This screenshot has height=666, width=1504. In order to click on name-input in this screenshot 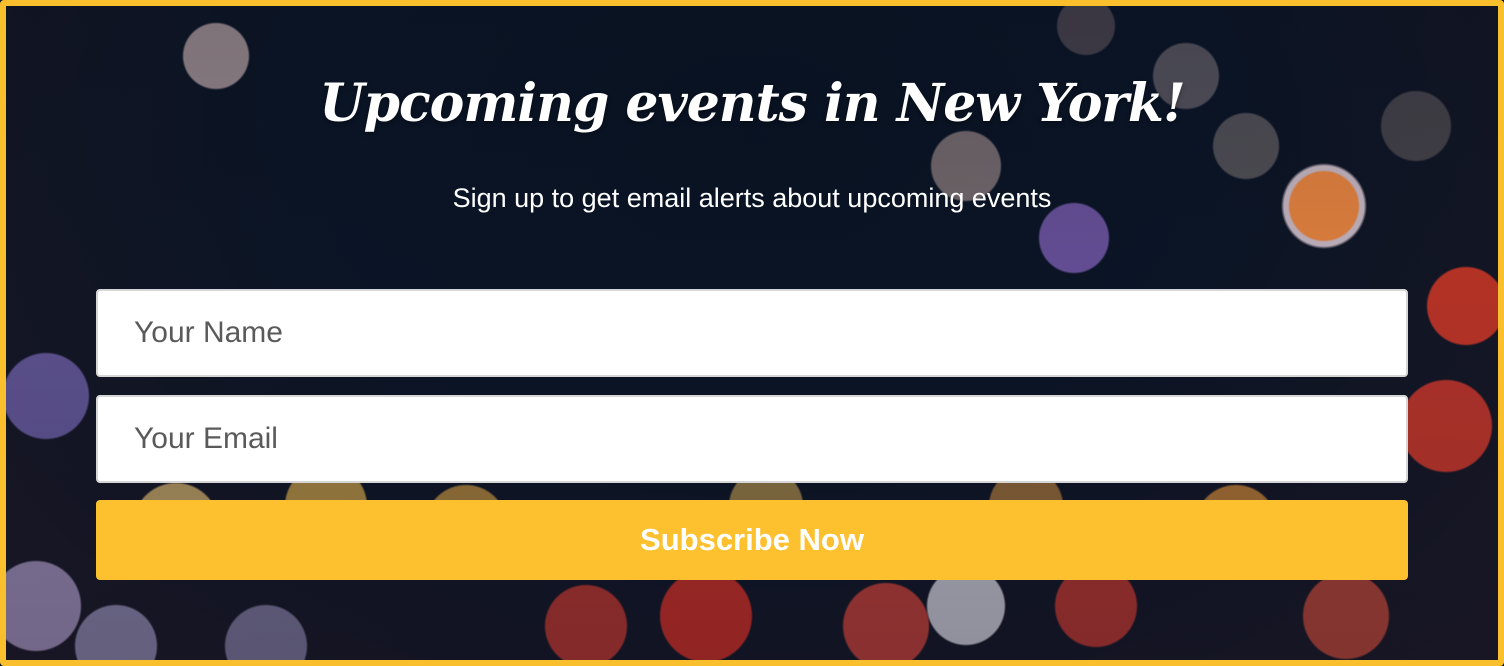, I will do `click(752, 333)`.